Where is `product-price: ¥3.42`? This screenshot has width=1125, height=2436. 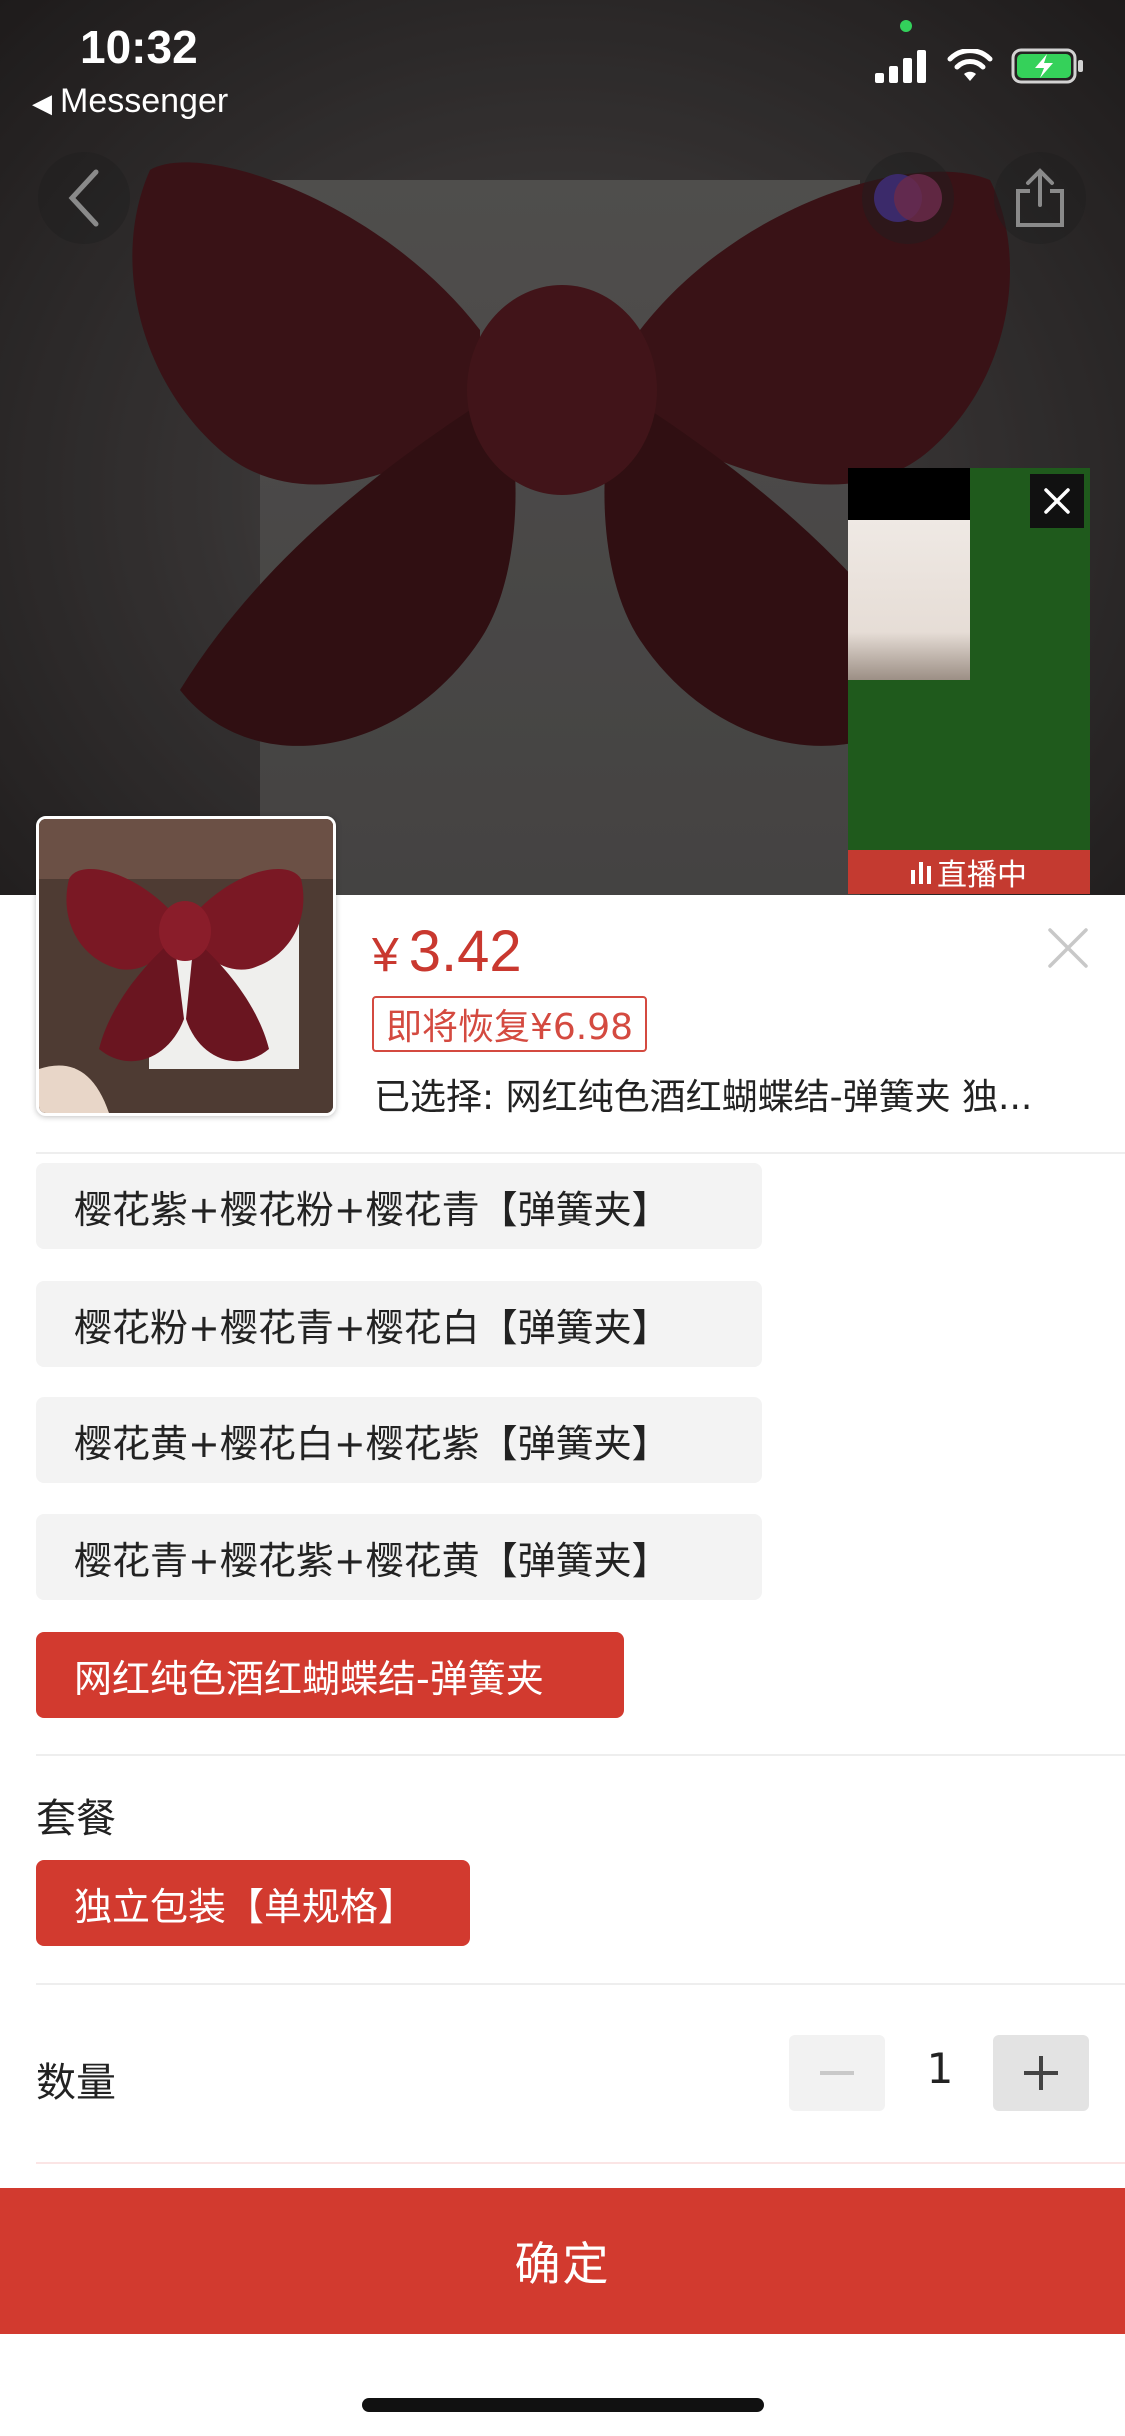
product-price: ¥3.42 is located at coordinates (447, 951).